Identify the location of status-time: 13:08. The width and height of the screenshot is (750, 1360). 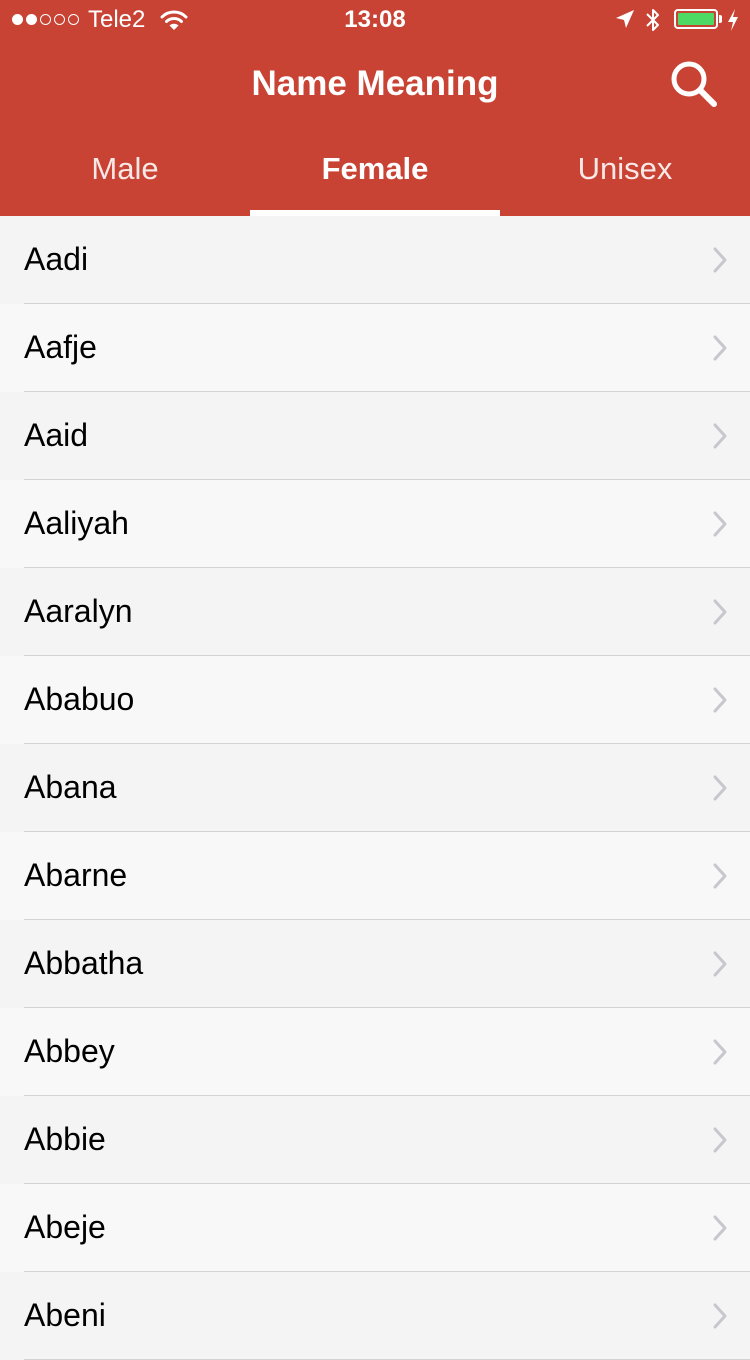
(375, 19).